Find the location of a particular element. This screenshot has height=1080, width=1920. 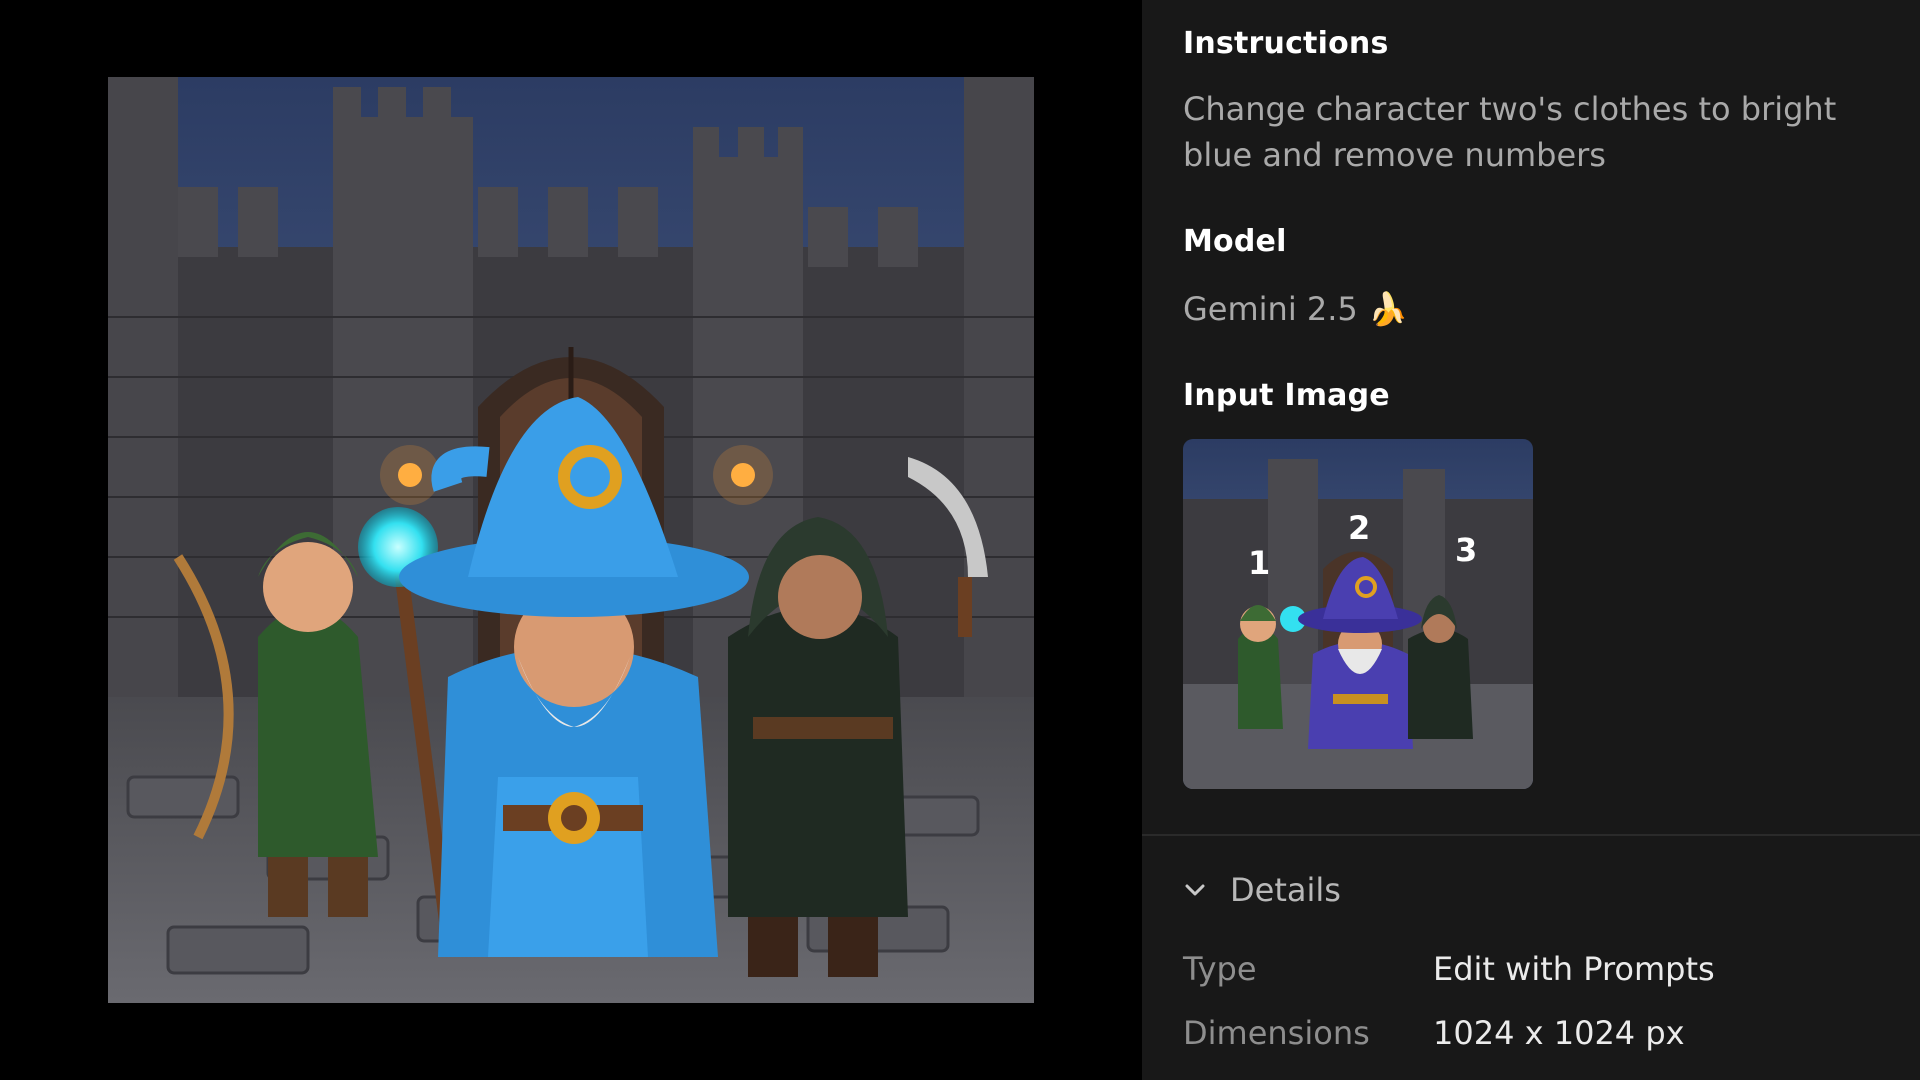

section-divider is located at coordinates (1531, 835).